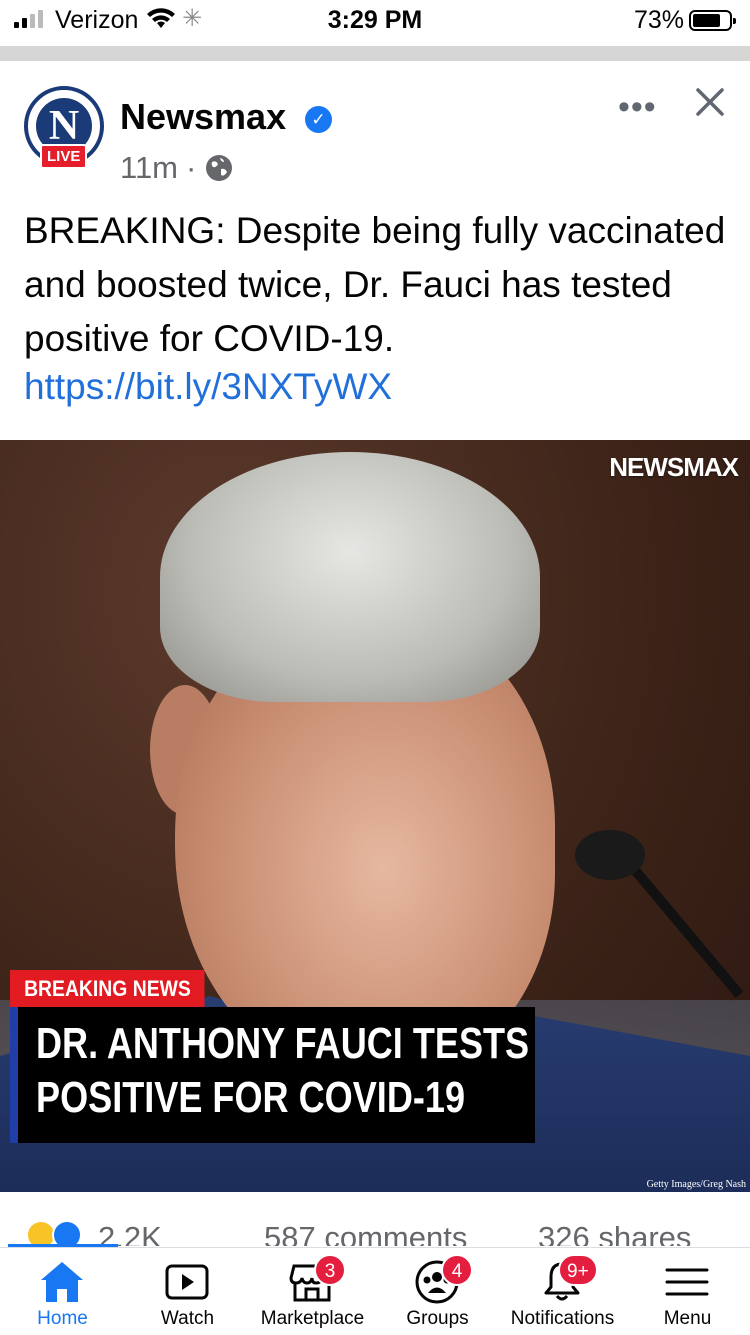 The image size is (750, 1335). Describe the element at coordinates (710, 102) in the screenshot. I see `close-icon` at that location.